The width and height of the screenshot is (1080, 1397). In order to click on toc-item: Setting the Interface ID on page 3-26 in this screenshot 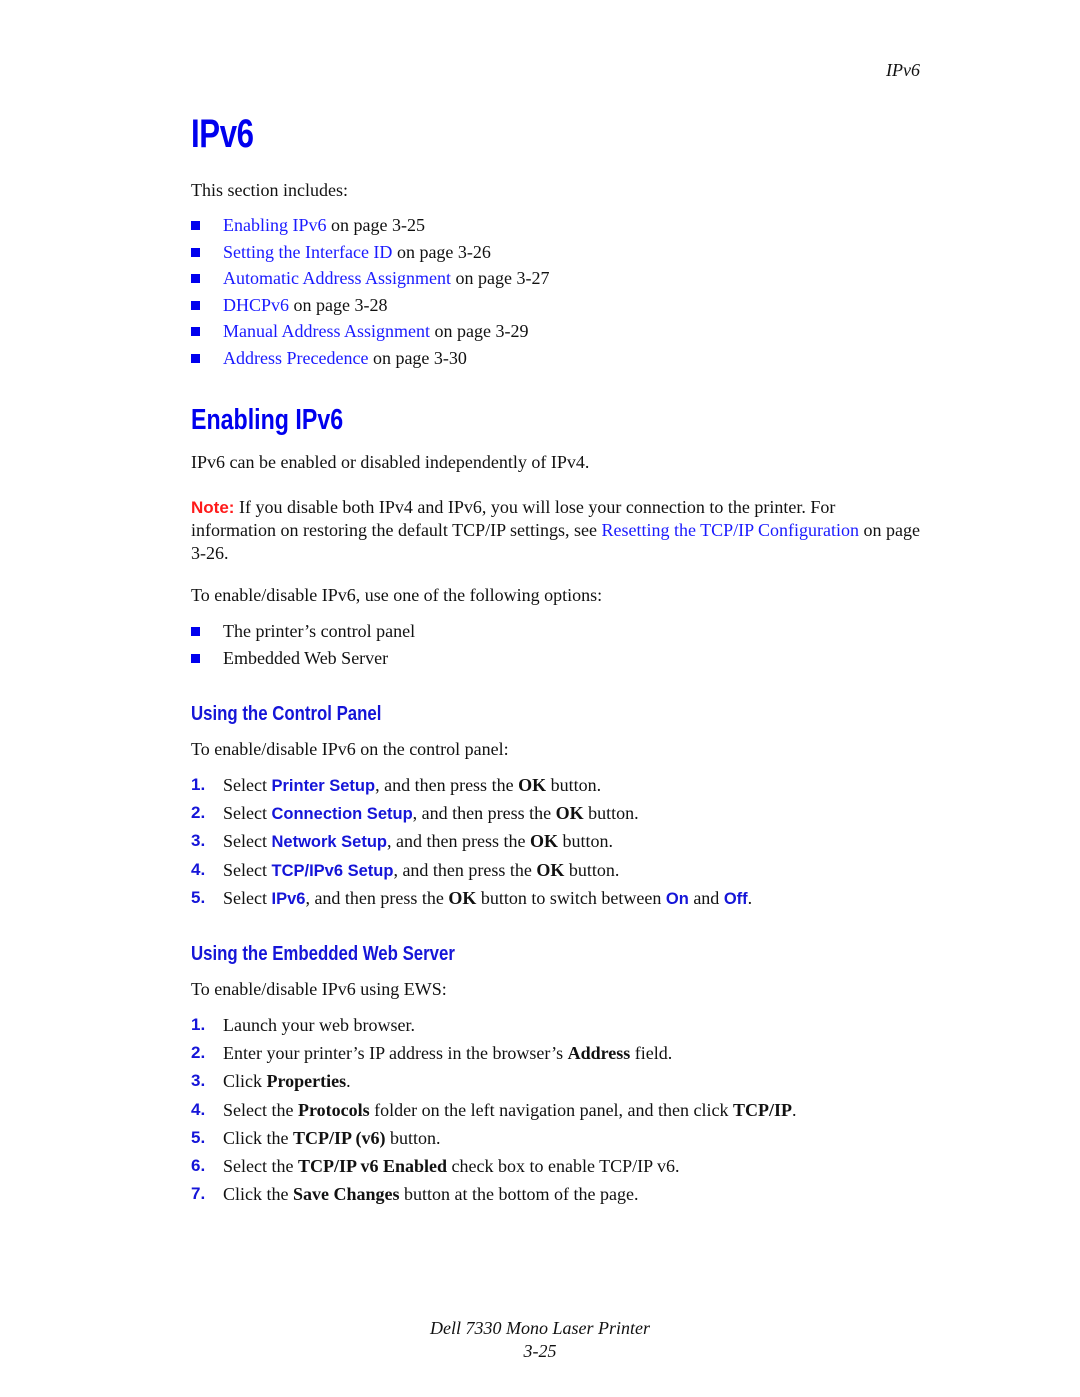, I will do `click(370, 252)`.